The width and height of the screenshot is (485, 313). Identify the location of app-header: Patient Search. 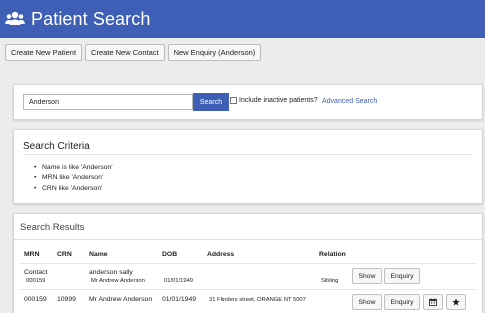
(242, 19).